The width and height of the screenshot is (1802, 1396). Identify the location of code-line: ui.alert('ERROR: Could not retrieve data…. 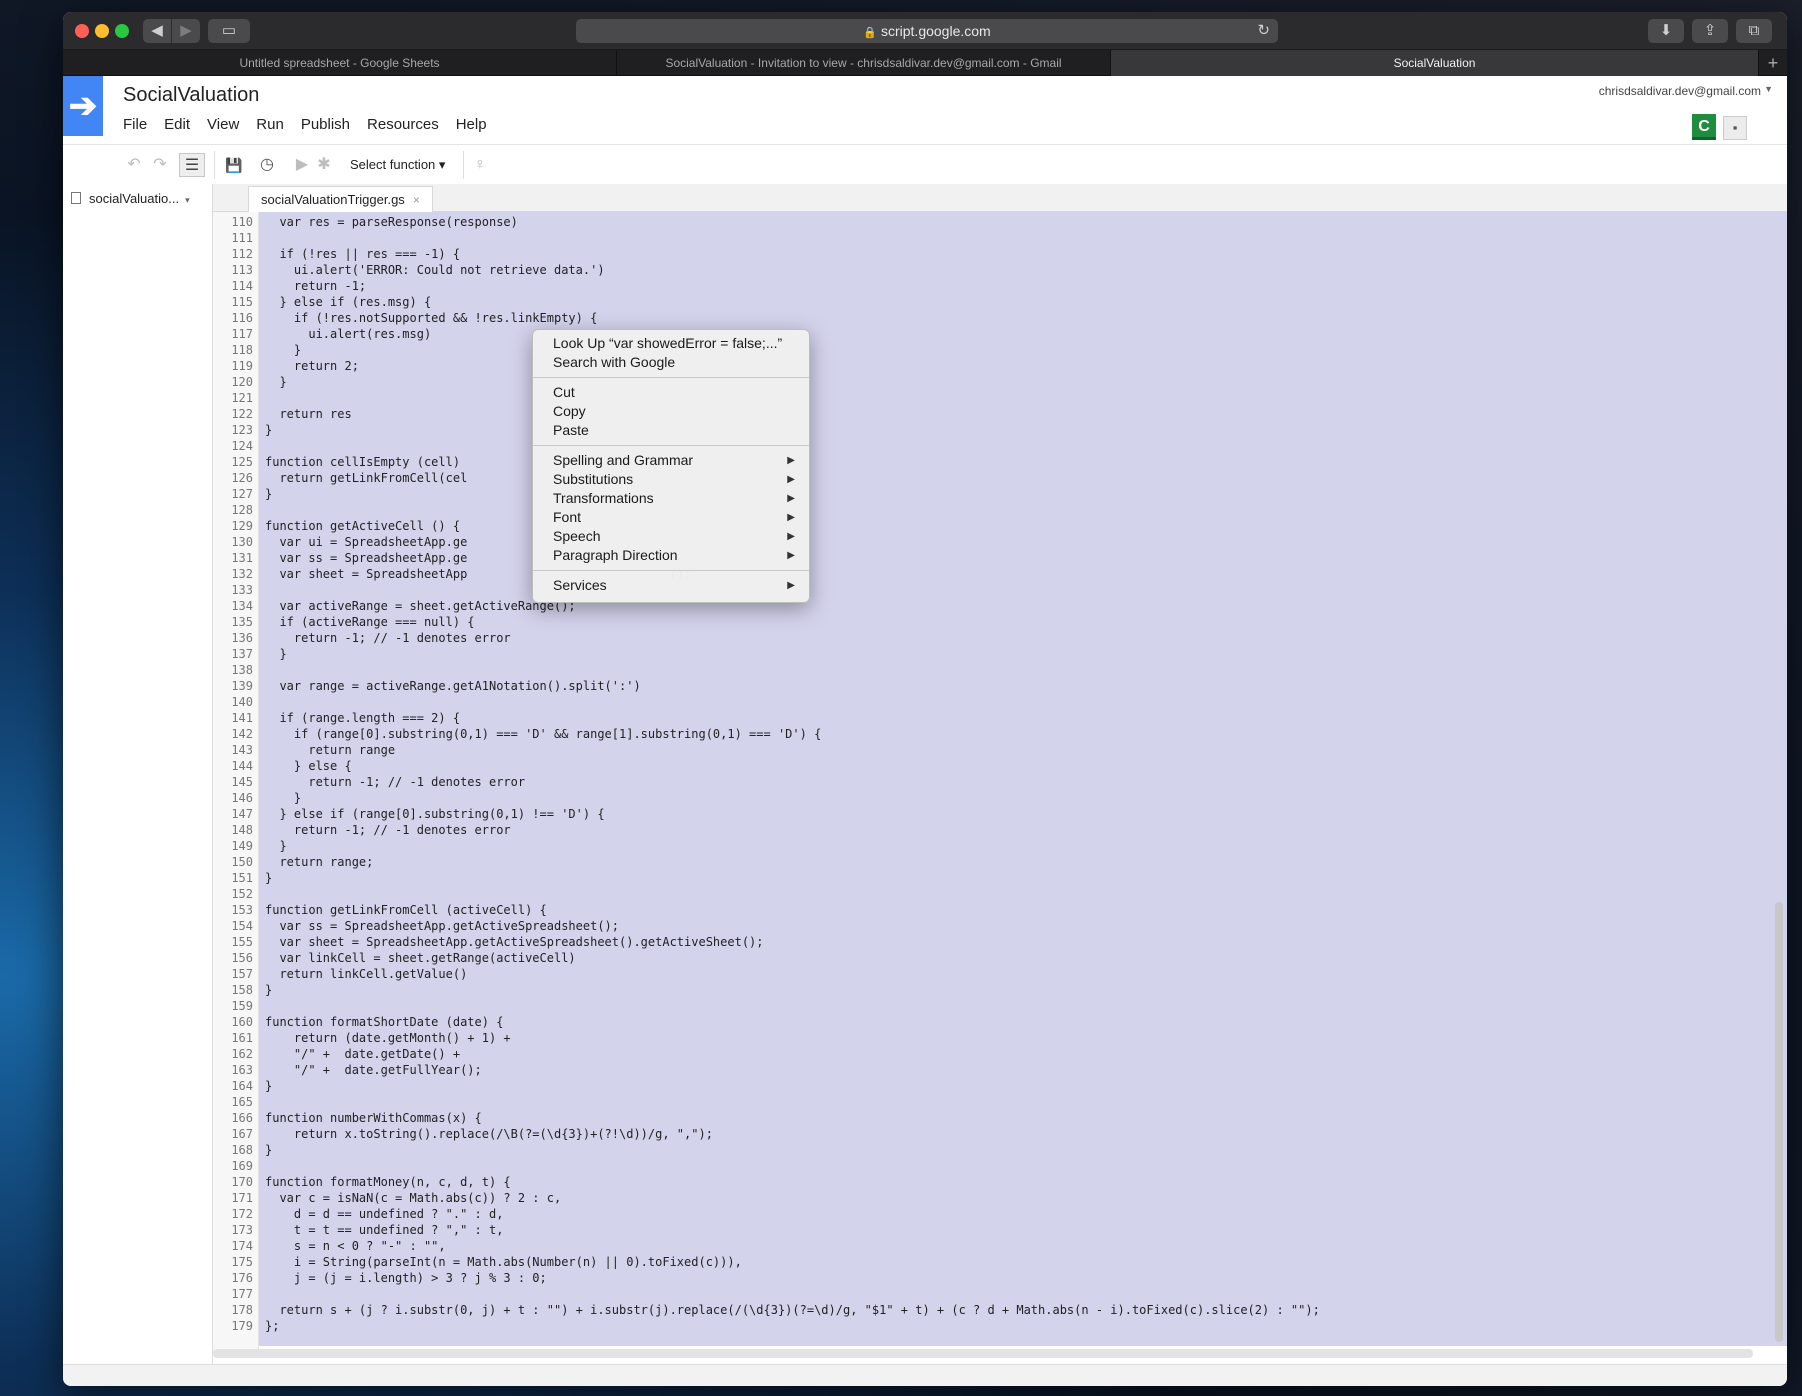
(435, 270).